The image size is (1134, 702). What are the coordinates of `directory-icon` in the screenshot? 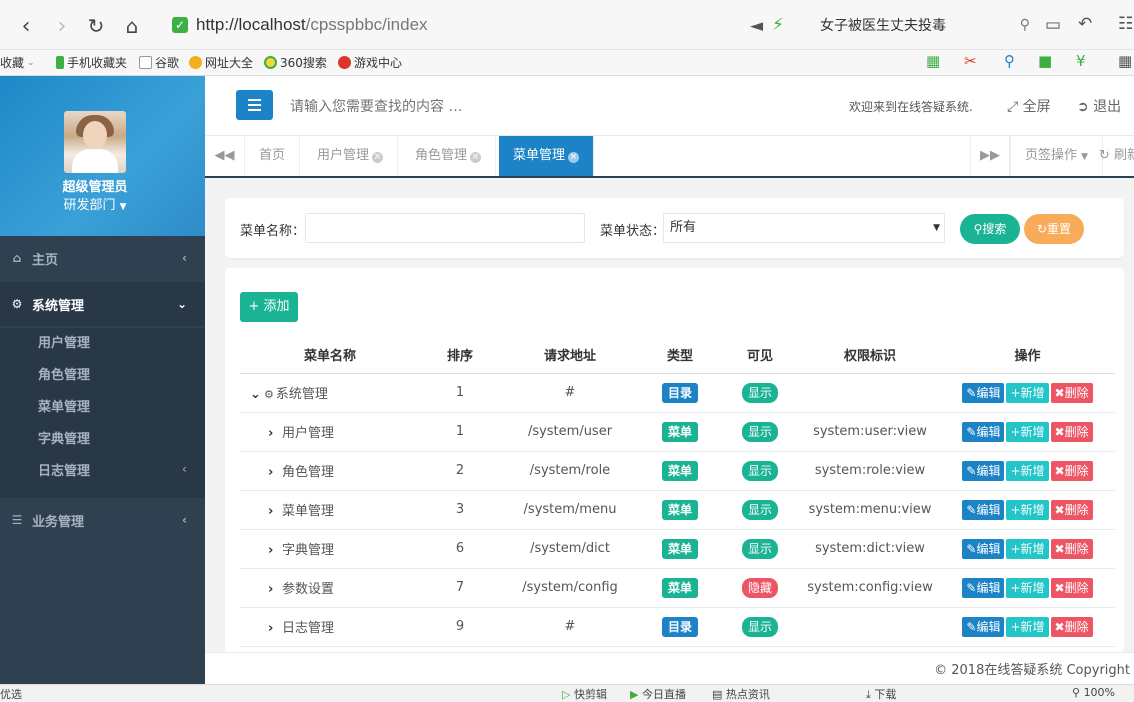 It's located at (195, 62).